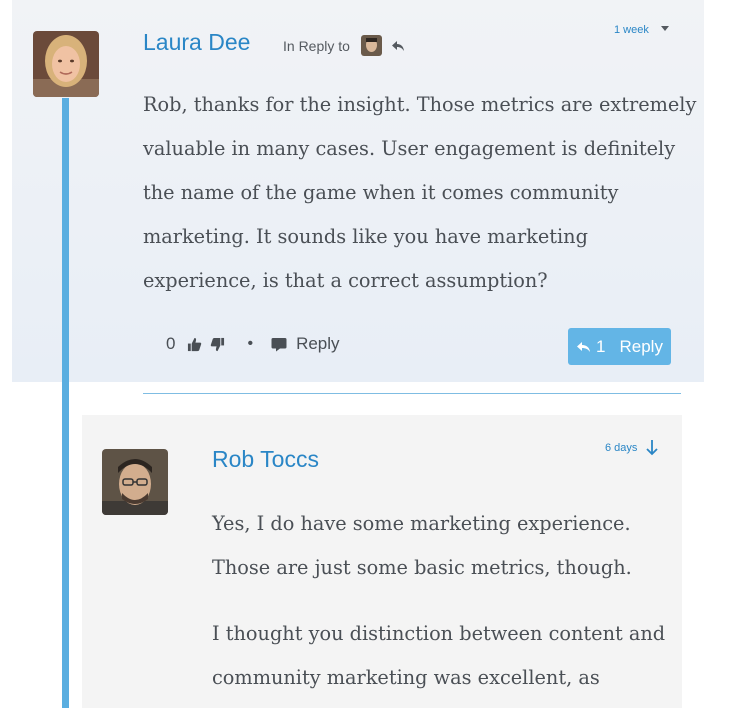 This screenshot has height=708, width=731. I want to click on avatar-rob, so click(135, 482).